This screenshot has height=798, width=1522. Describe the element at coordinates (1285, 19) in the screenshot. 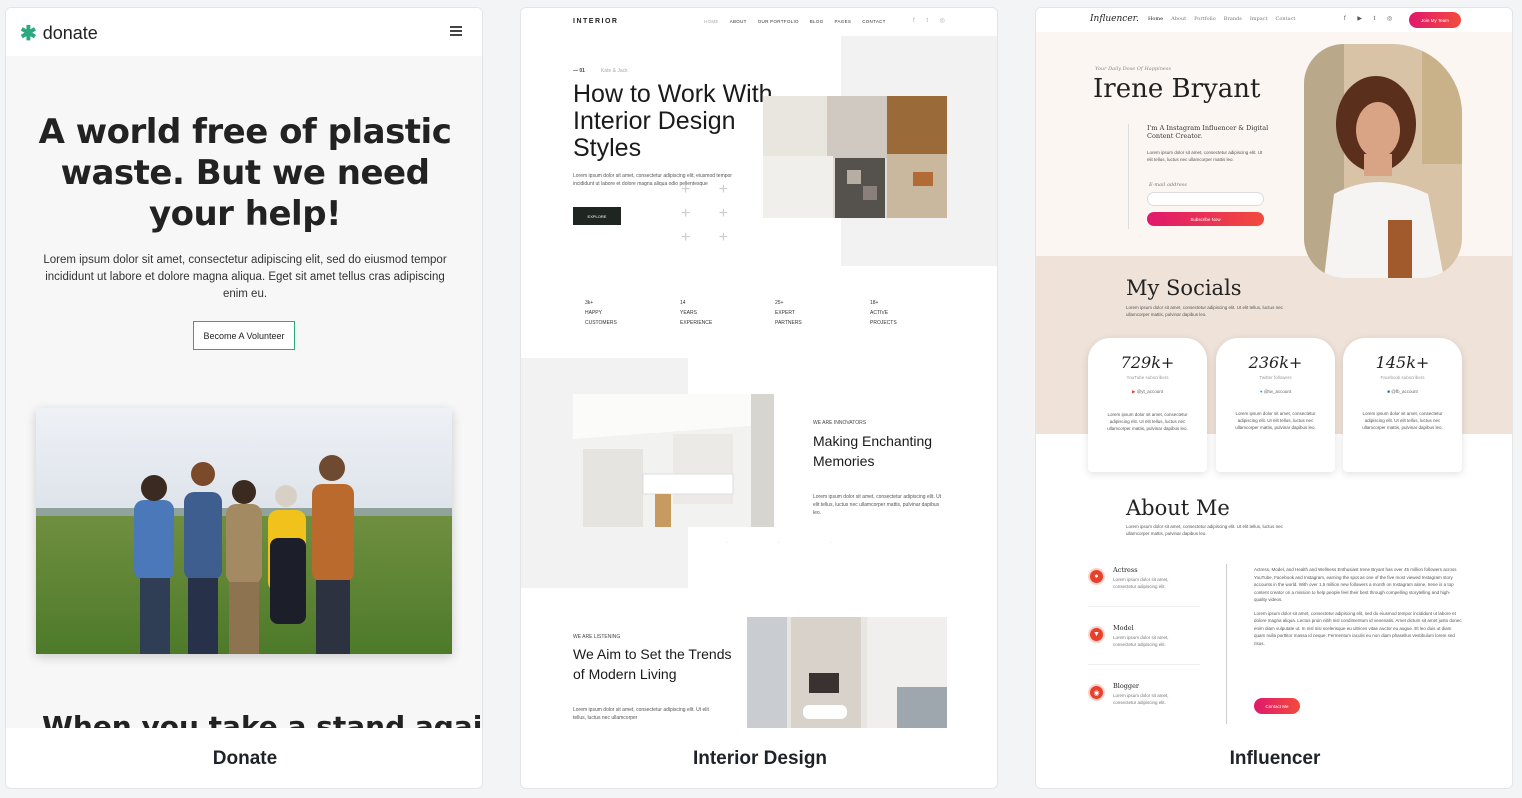

I see `nav-item: Contact` at that location.